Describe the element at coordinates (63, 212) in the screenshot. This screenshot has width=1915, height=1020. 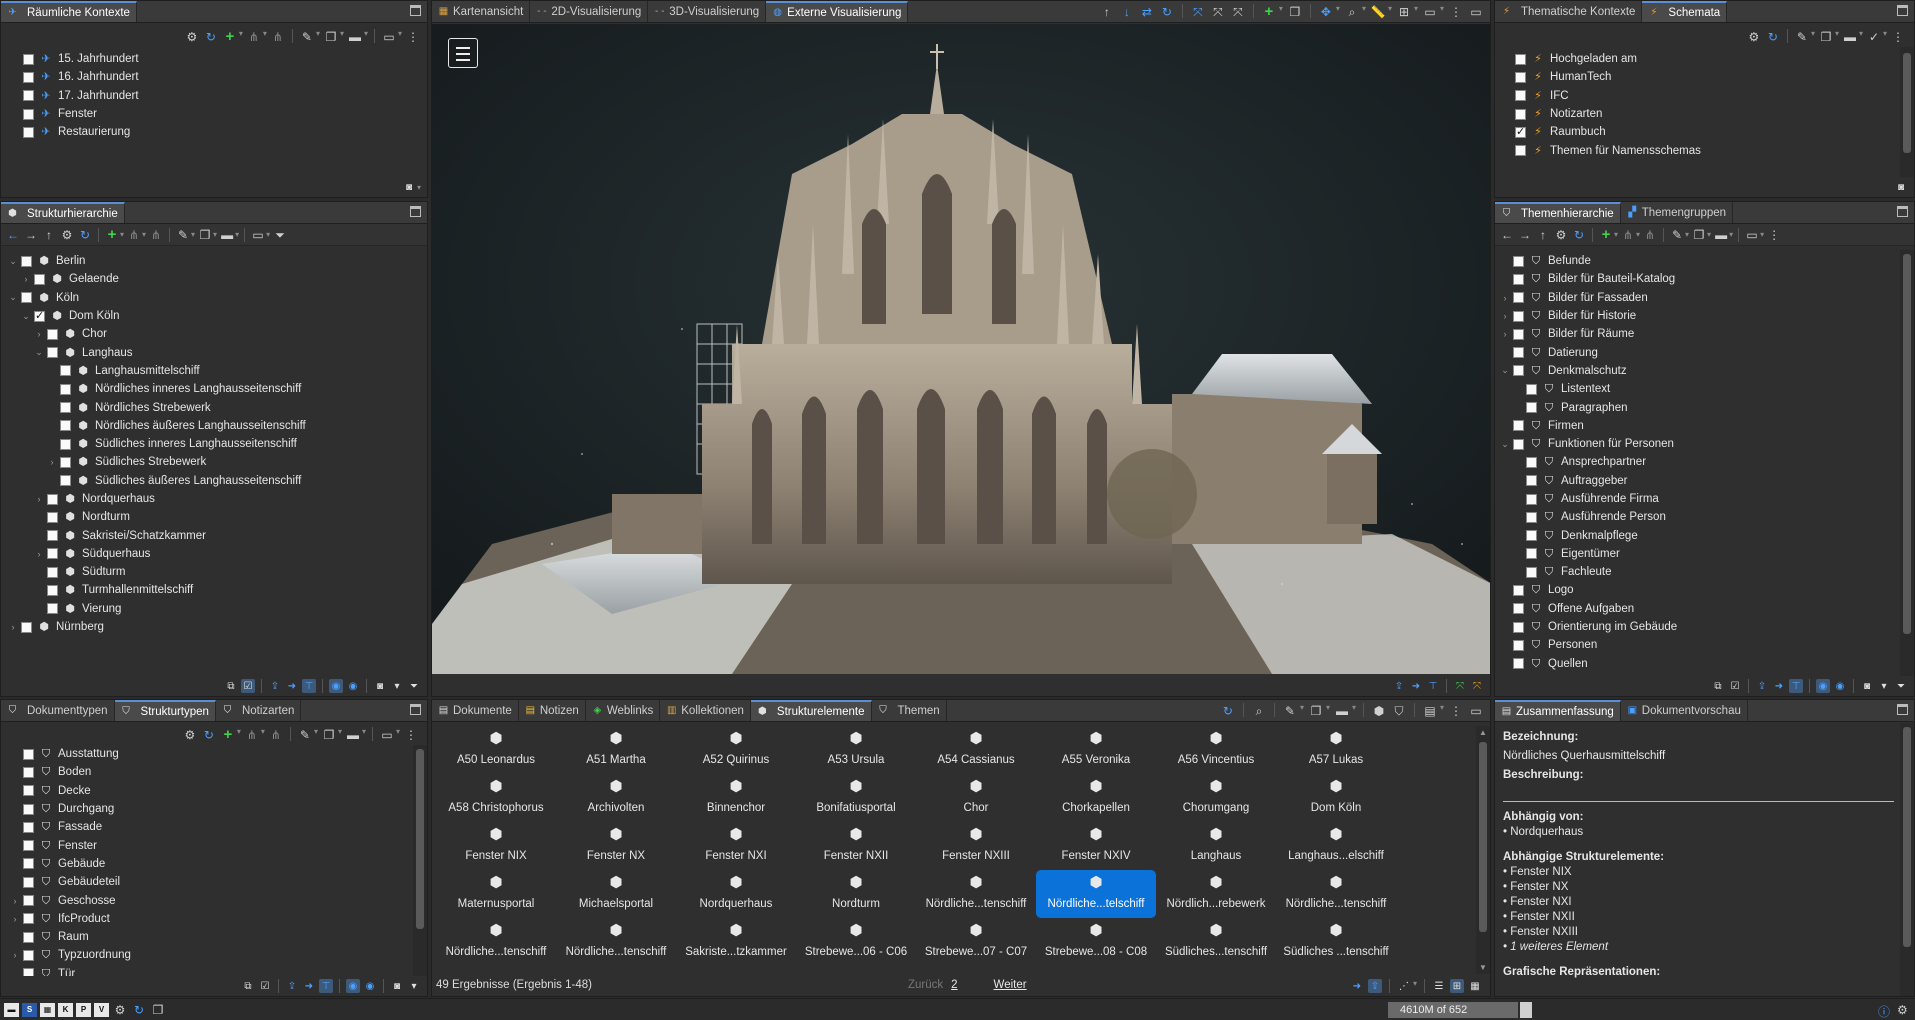
I see `tab-strukturhierarchie: ⬢ Strukturhierarchie` at that location.